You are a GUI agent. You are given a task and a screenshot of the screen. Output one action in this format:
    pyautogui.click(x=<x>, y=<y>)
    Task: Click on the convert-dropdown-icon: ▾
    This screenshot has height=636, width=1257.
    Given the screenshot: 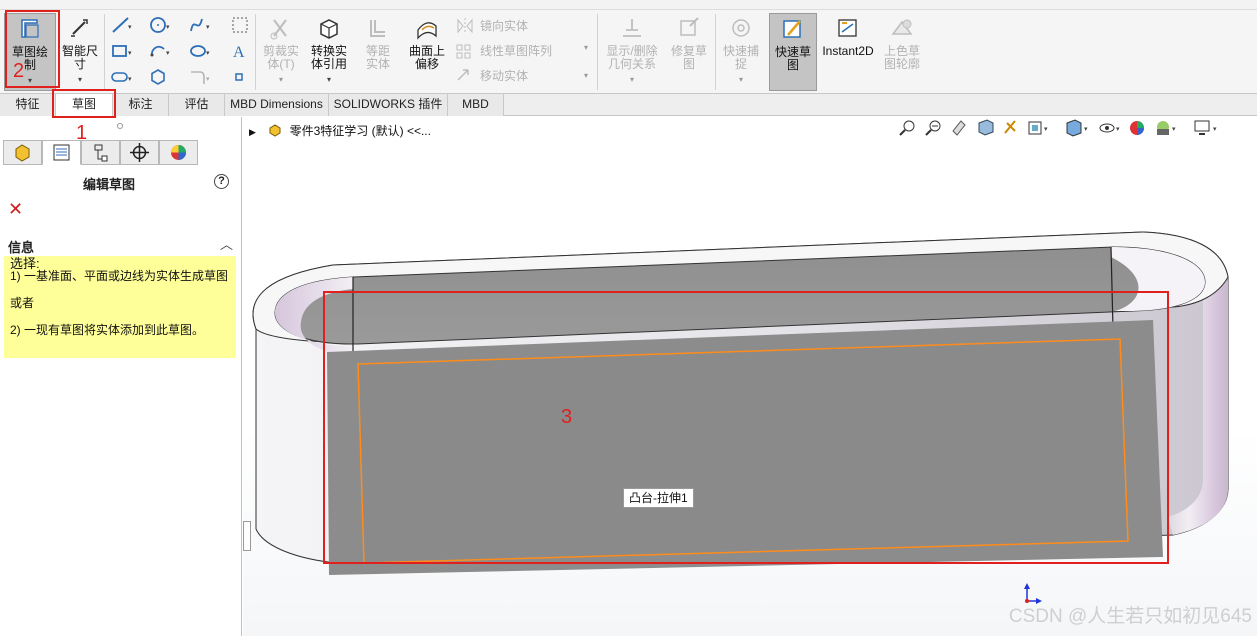 What is the action you would take?
    pyautogui.click(x=329, y=79)
    